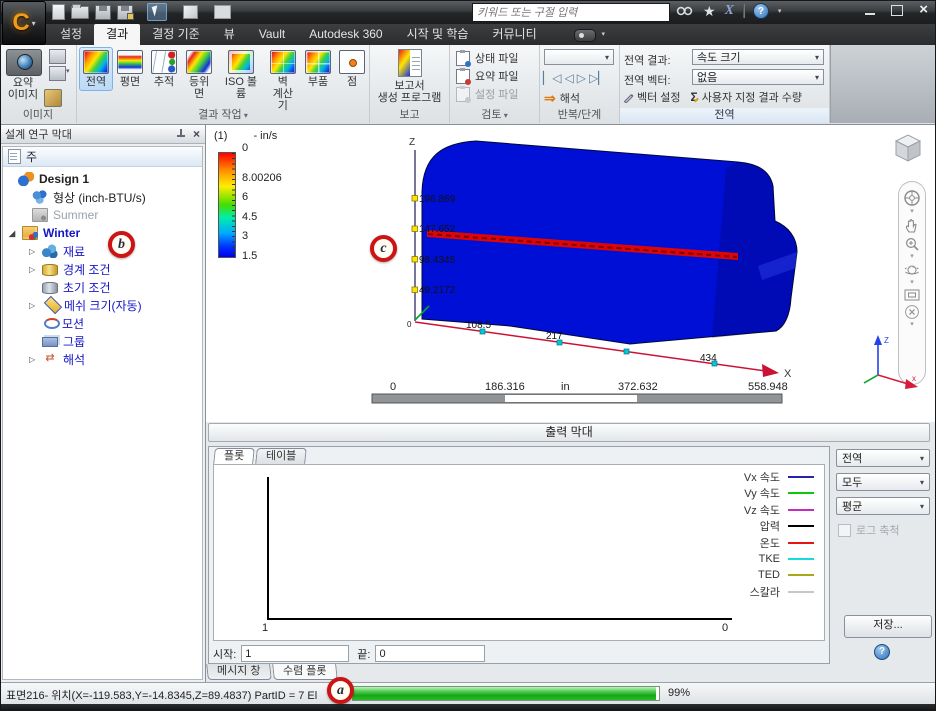  I want to click on screencast-icon, so click(589, 35).